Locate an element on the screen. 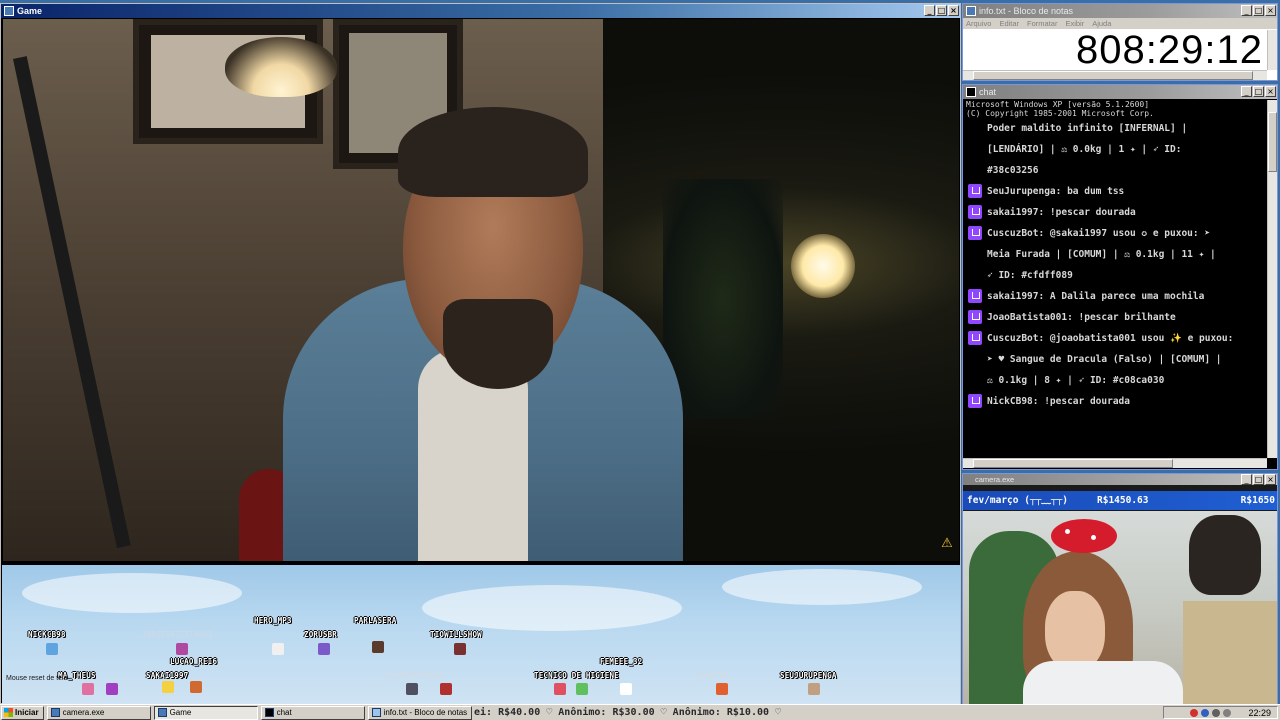 The width and height of the screenshot is (1280, 720). viewer-name: ANONIMO is located at coordinates (713, 675).